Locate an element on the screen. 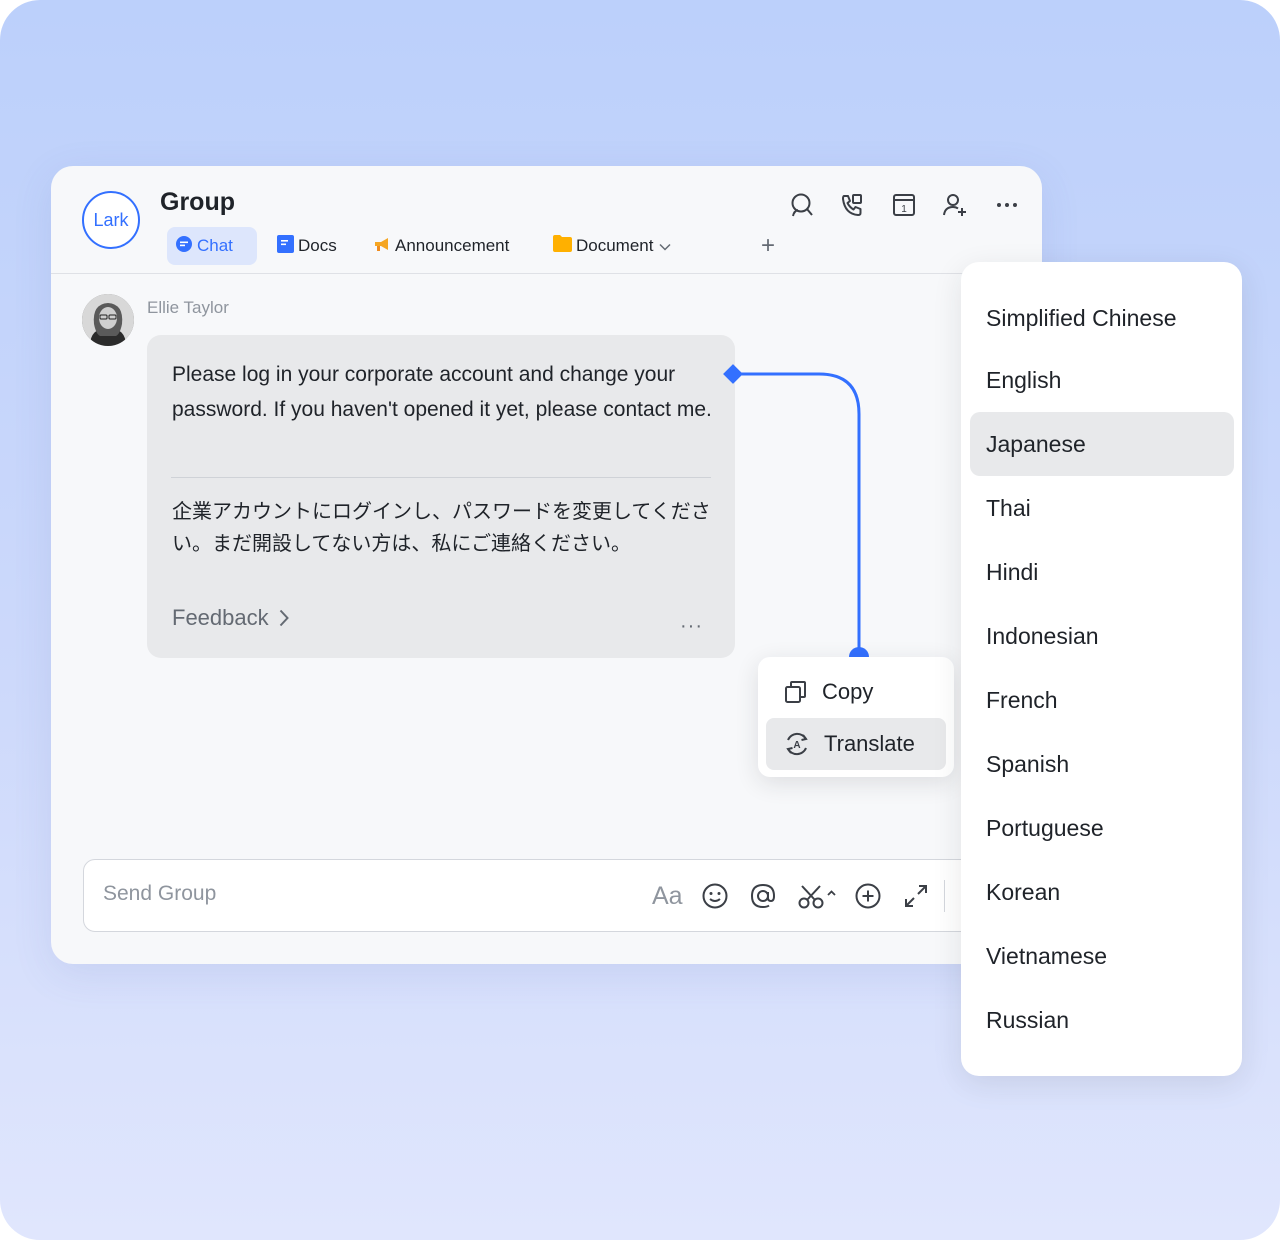  search-icon is located at coordinates (801, 205).